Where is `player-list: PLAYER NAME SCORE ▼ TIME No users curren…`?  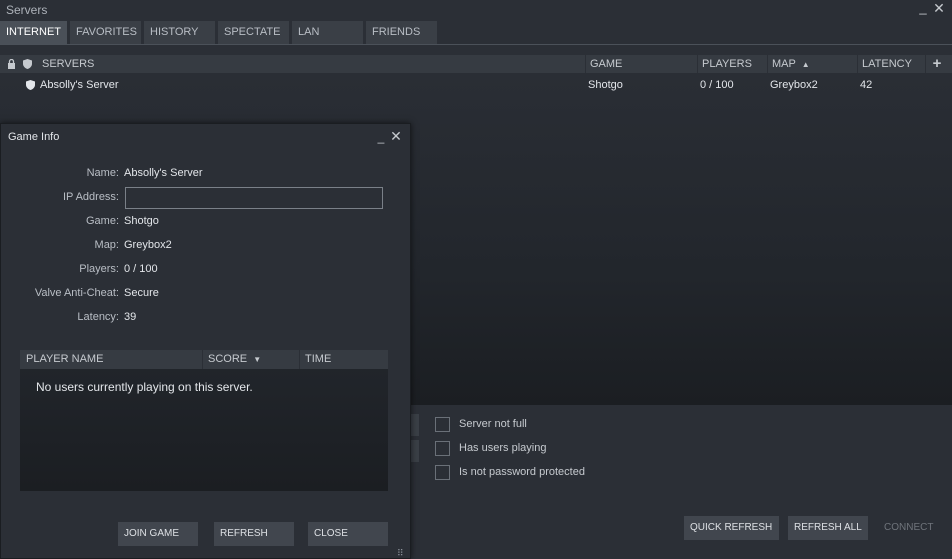
player-list: PLAYER NAME SCORE ▼ TIME No users curren… is located at coordinates (204, 420).